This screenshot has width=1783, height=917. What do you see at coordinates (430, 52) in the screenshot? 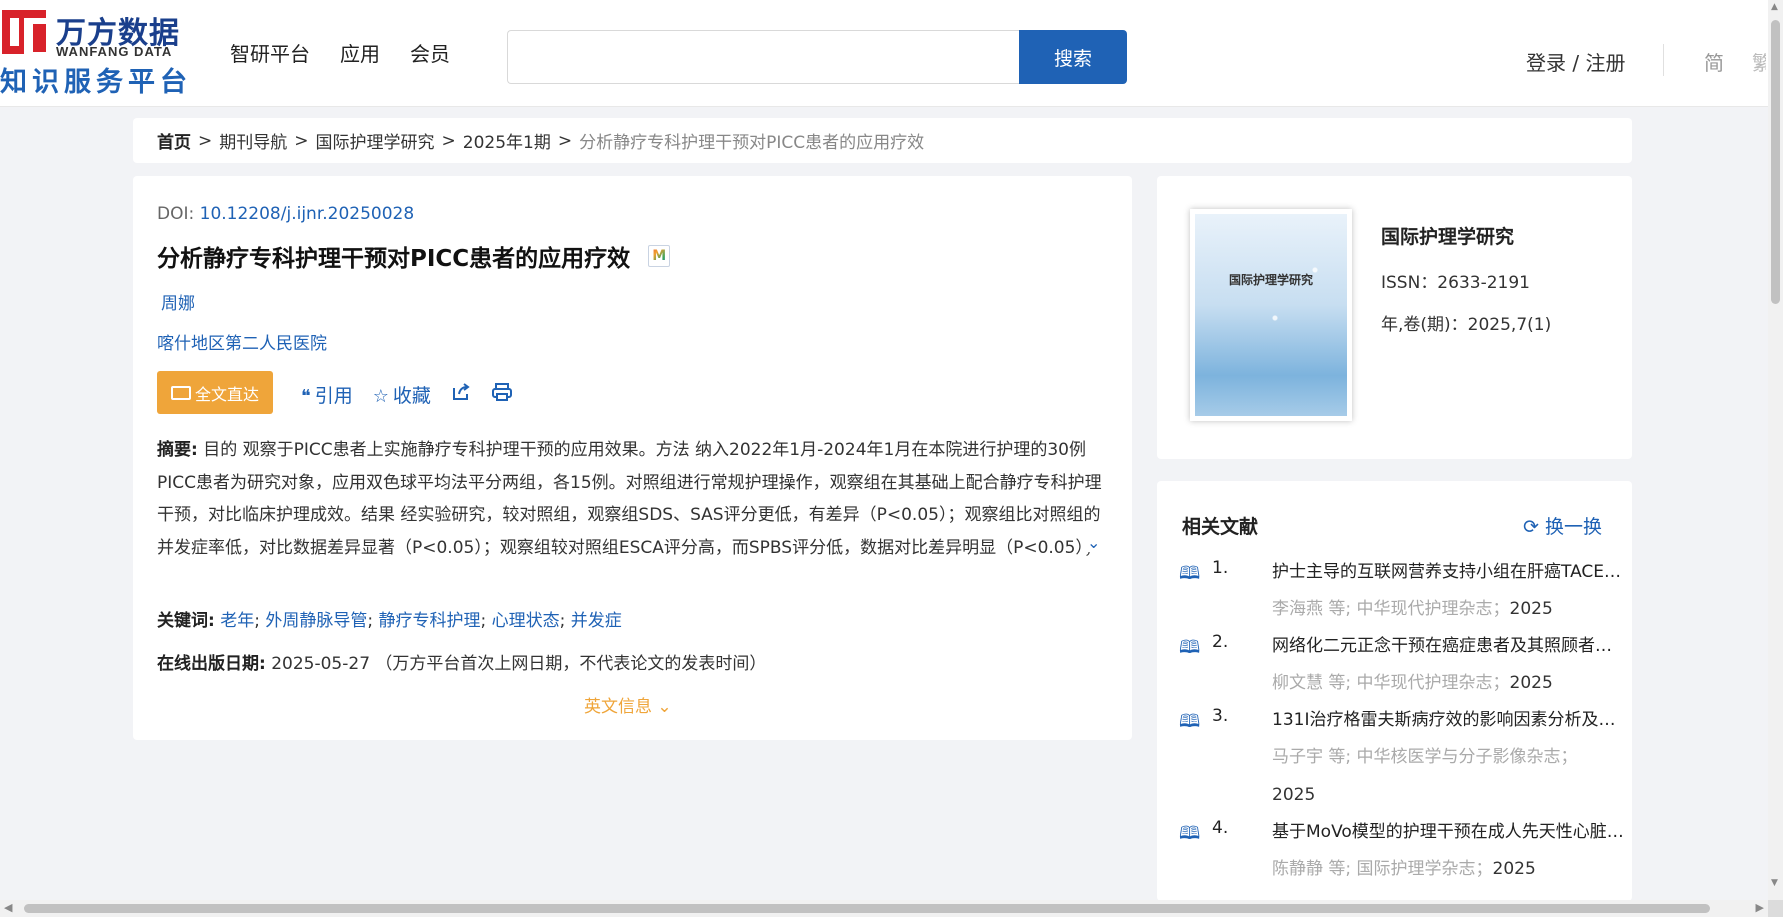
I see `nav-item-member: 会员` at bounding box center [430, 52].